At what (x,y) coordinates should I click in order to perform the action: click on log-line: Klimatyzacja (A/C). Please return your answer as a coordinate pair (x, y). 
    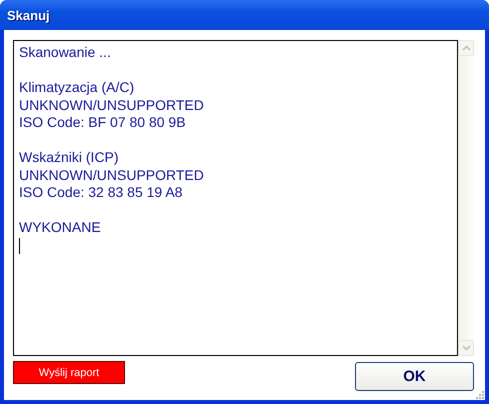
    Looking at the image, I should click on (77, 87).